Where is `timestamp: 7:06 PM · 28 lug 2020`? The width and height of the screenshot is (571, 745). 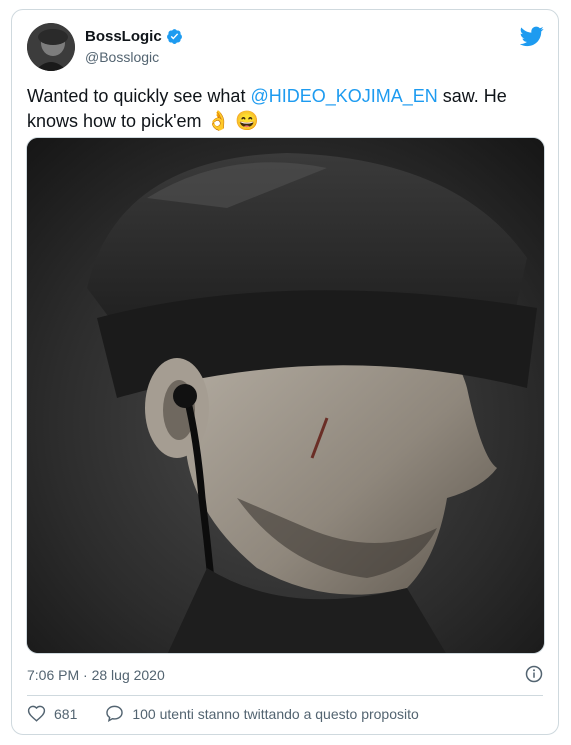
timestamp: 7:06 PM · 28 lug 2020 is located at coordinates (96, 675).